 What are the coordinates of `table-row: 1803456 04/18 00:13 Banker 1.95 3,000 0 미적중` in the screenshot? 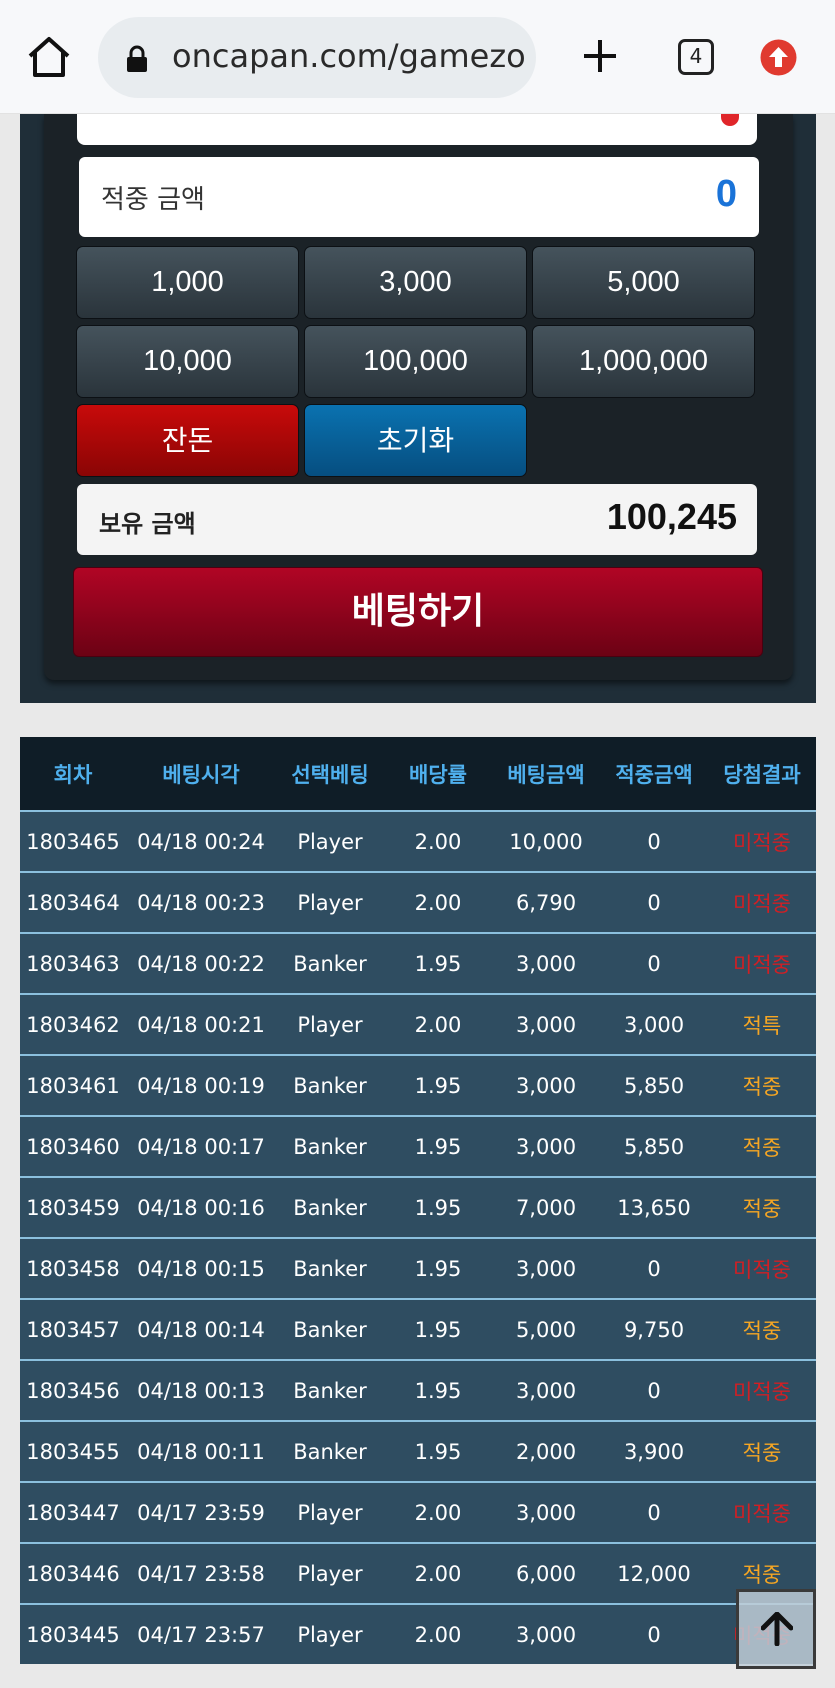 It's located at (418, 1389).